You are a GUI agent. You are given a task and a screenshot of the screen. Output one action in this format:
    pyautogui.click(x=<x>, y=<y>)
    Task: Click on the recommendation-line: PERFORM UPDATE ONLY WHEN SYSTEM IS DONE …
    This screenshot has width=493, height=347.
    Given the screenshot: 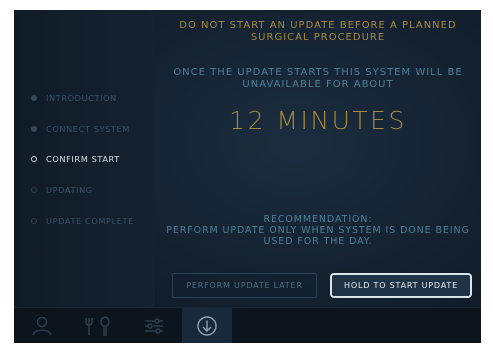 What is the action you would take?
    pyautogui.click(x=318, y=230)
    